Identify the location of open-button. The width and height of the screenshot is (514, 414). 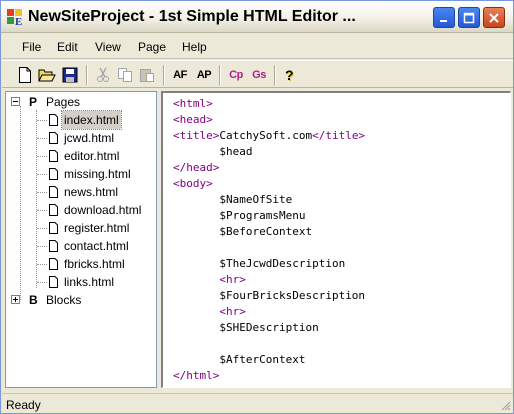
(47, 75).